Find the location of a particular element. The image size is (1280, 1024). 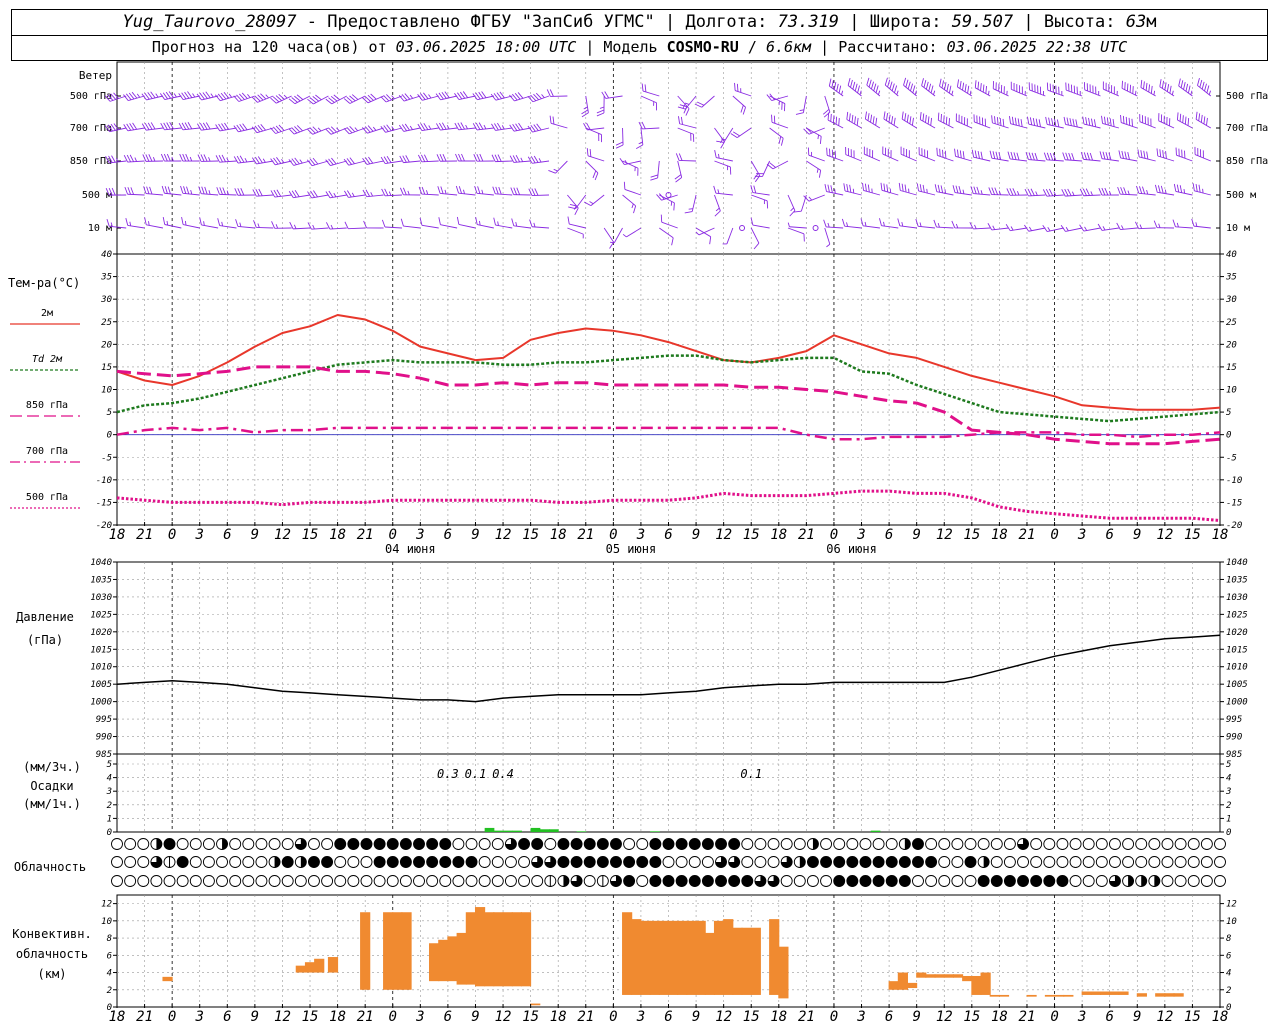

y-tick-label: 1 is located at coordinates (1228, 819).